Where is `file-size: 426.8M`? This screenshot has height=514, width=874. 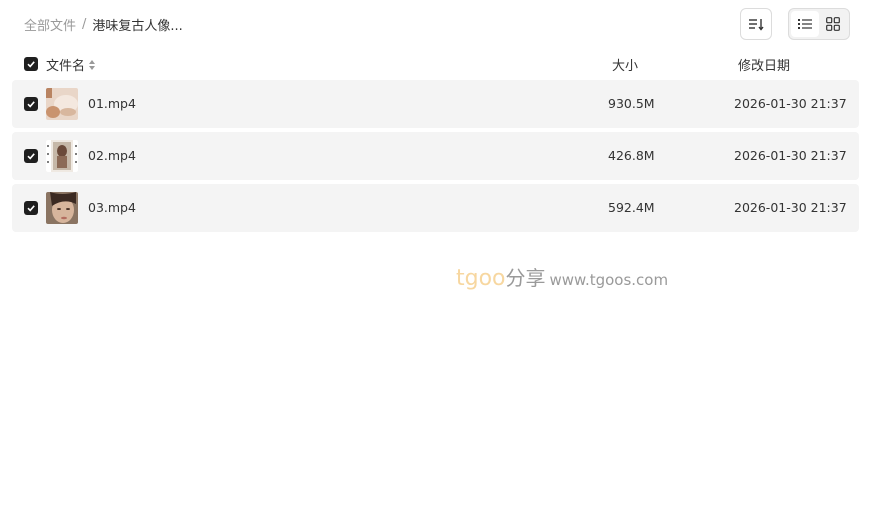
file-size: 426.8M is located at coordinates (631, 155).